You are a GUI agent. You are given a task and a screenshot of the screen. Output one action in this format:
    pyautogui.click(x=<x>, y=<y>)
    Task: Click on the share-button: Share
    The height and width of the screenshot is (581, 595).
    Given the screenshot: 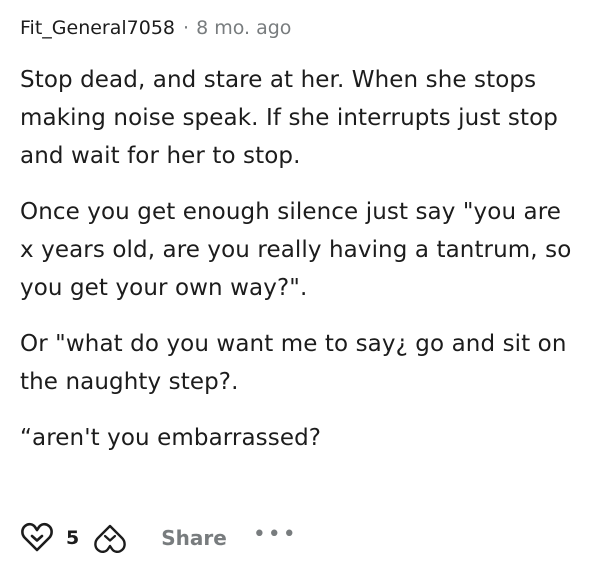 What is the action you would take?
    pyautogui.click(x=194, y=538)
    